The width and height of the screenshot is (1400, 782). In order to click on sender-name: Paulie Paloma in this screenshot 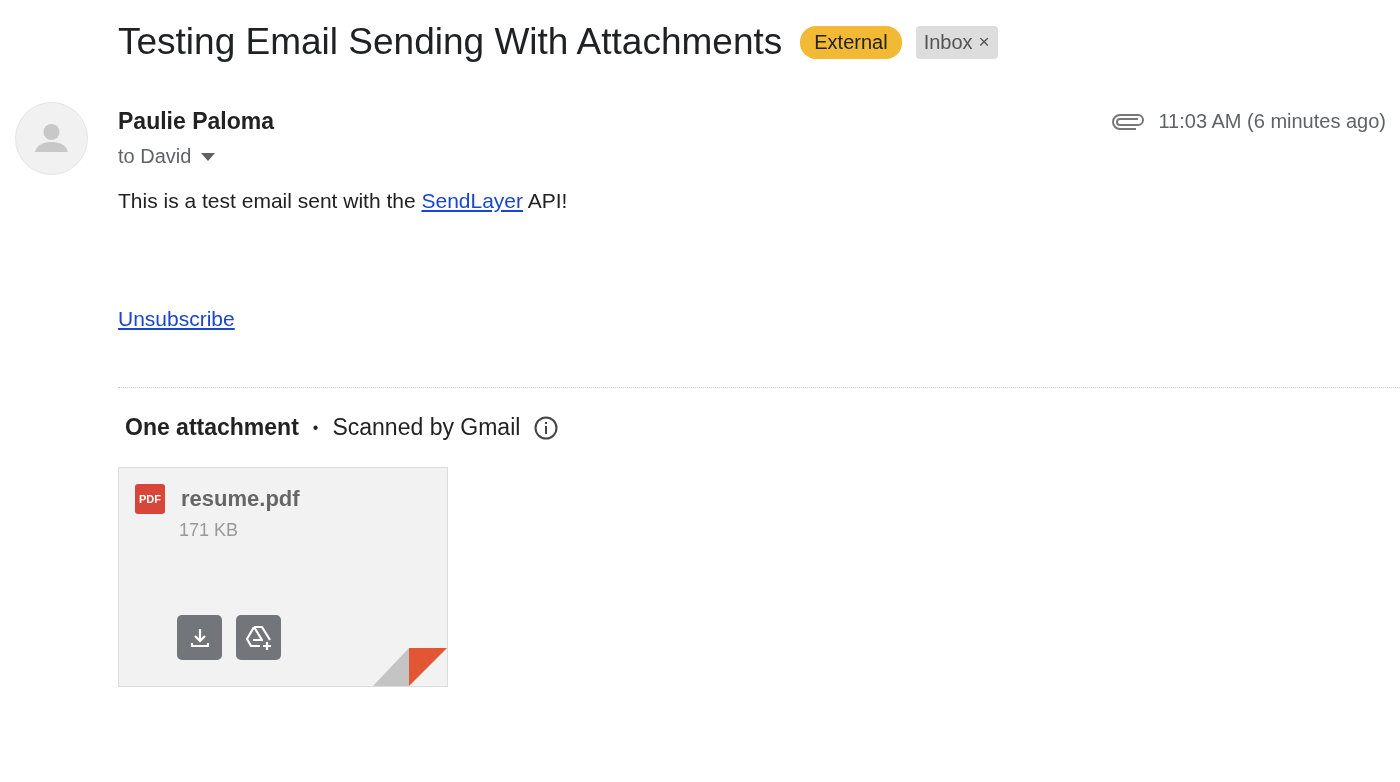, I will do `click(197, 121)`.